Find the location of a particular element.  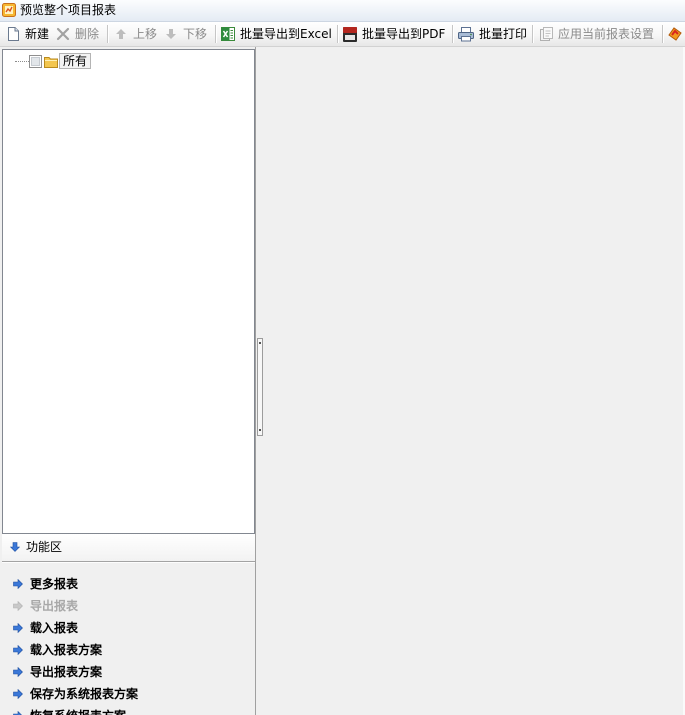

export-report-scheme-link: 导出报表方案 is located at coordinates (128, 672).